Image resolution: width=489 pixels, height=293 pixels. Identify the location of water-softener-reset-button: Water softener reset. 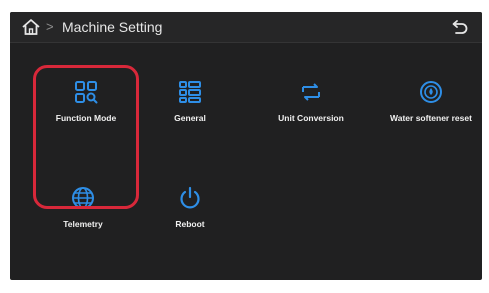
(426, 101).